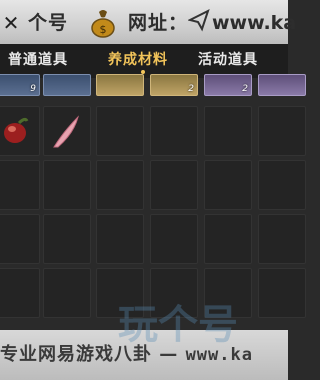 This screenshot has height=380, width=320. I want to click on top-watermark-bar: ✕ 个号 $ 网址： www.ka, so click(148, 22).